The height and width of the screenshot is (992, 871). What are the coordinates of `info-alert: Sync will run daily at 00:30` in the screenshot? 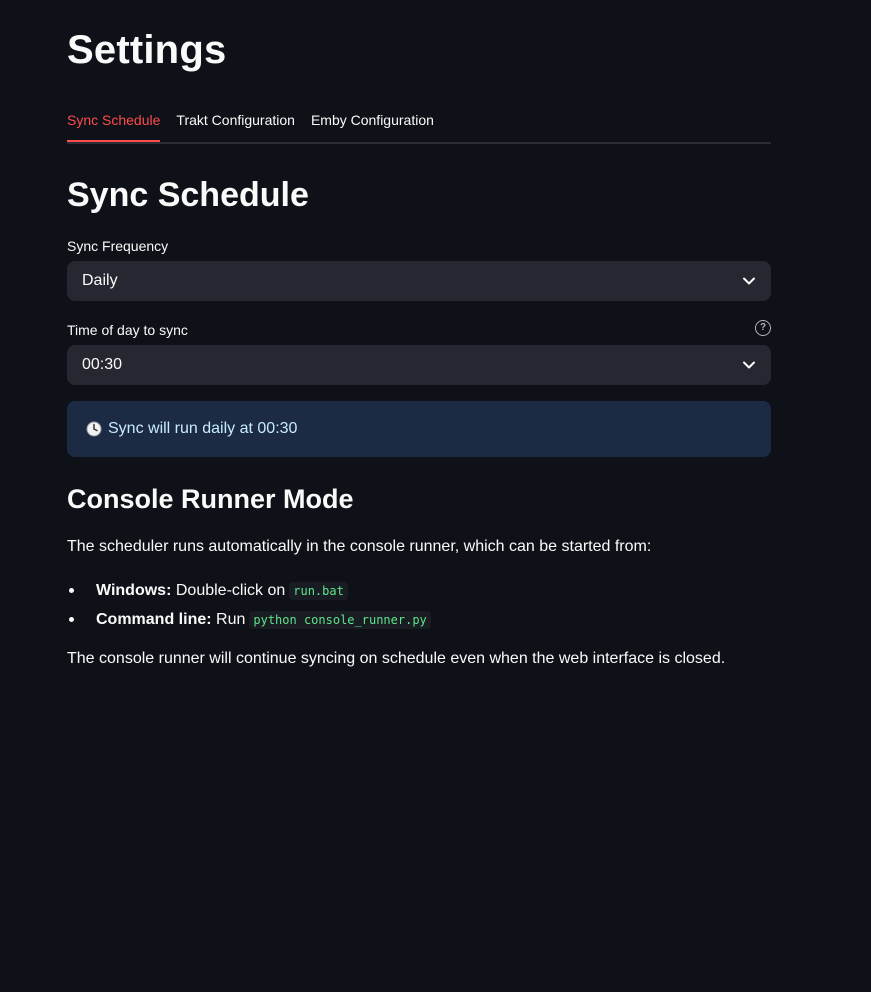 It's located at (419, 429).